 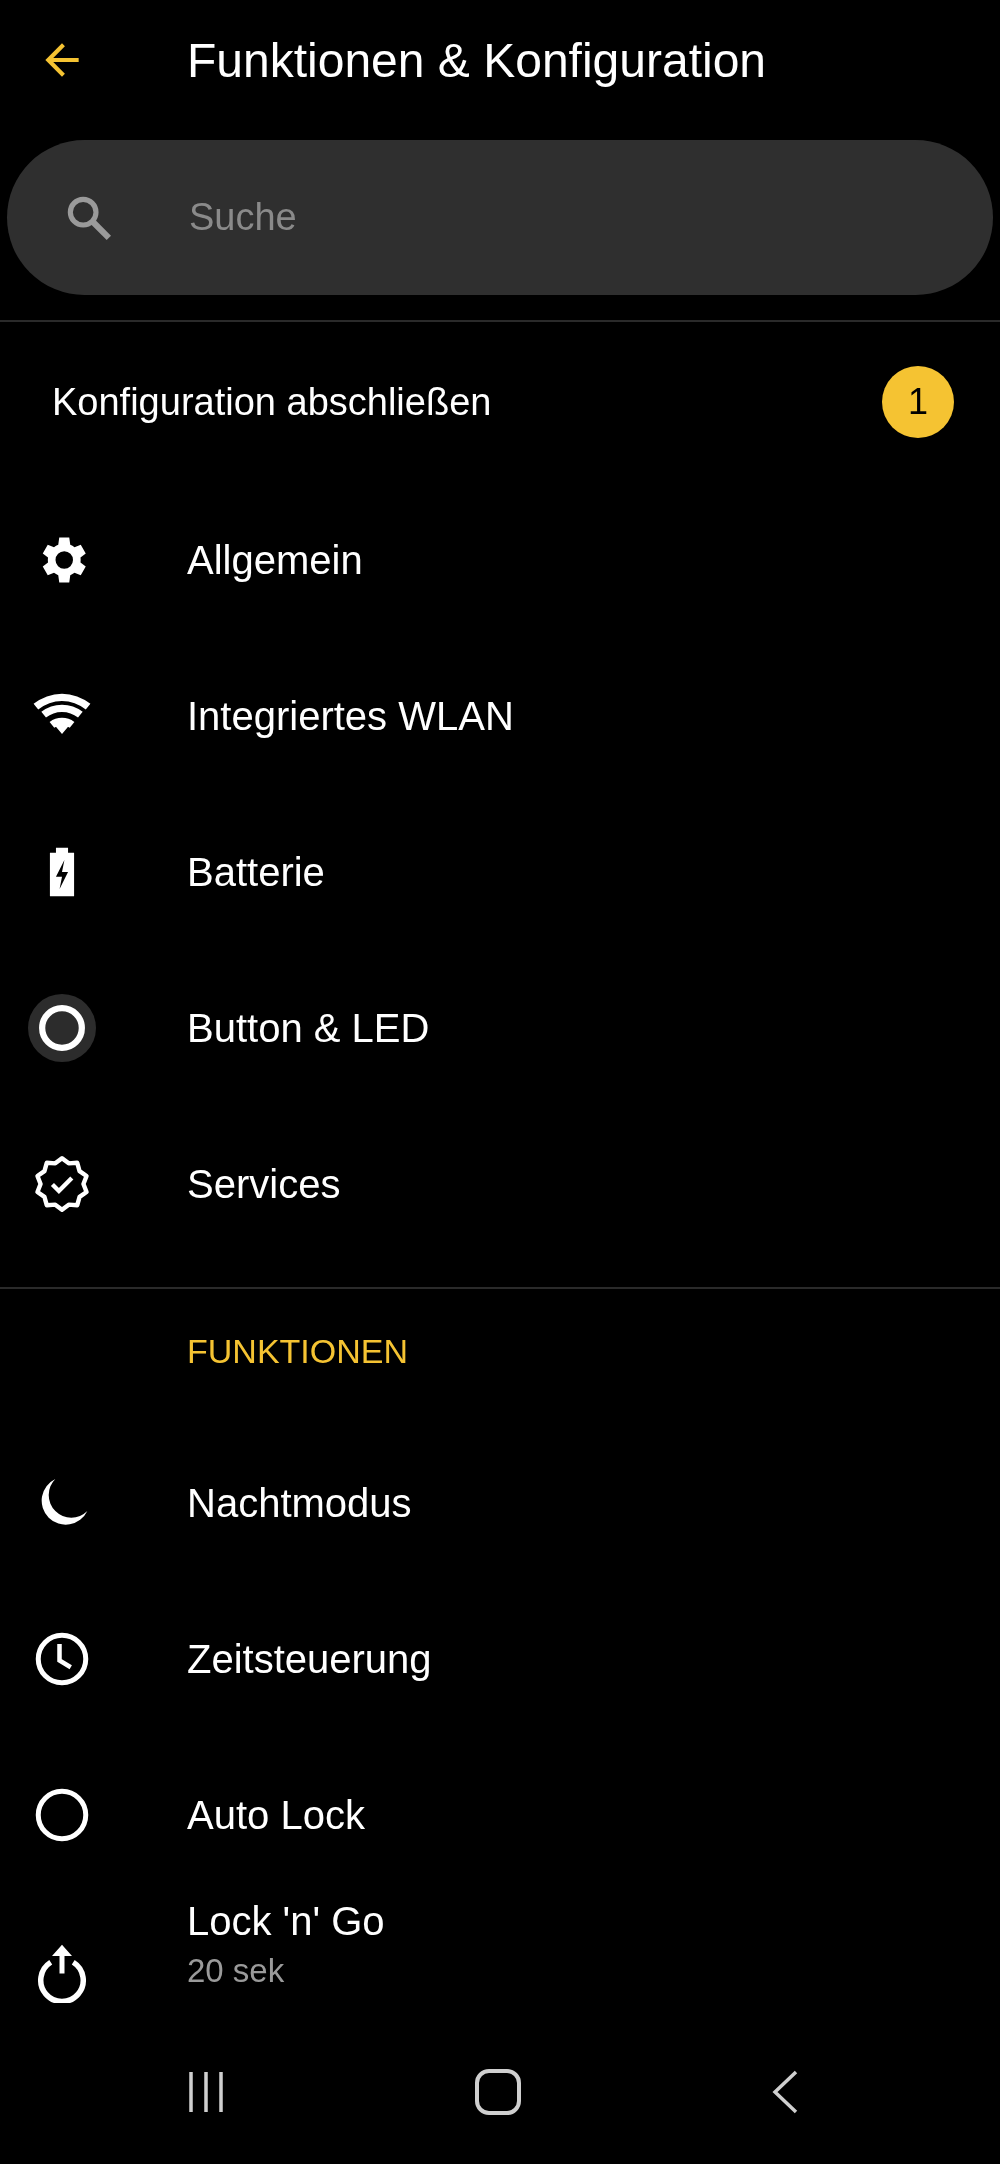 I want to click on menu-item: Services, so click(x=264, y=1184).